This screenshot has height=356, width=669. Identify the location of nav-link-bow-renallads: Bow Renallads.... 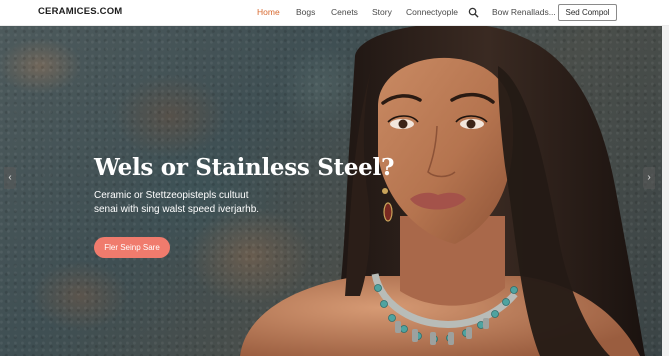
(524, 12).